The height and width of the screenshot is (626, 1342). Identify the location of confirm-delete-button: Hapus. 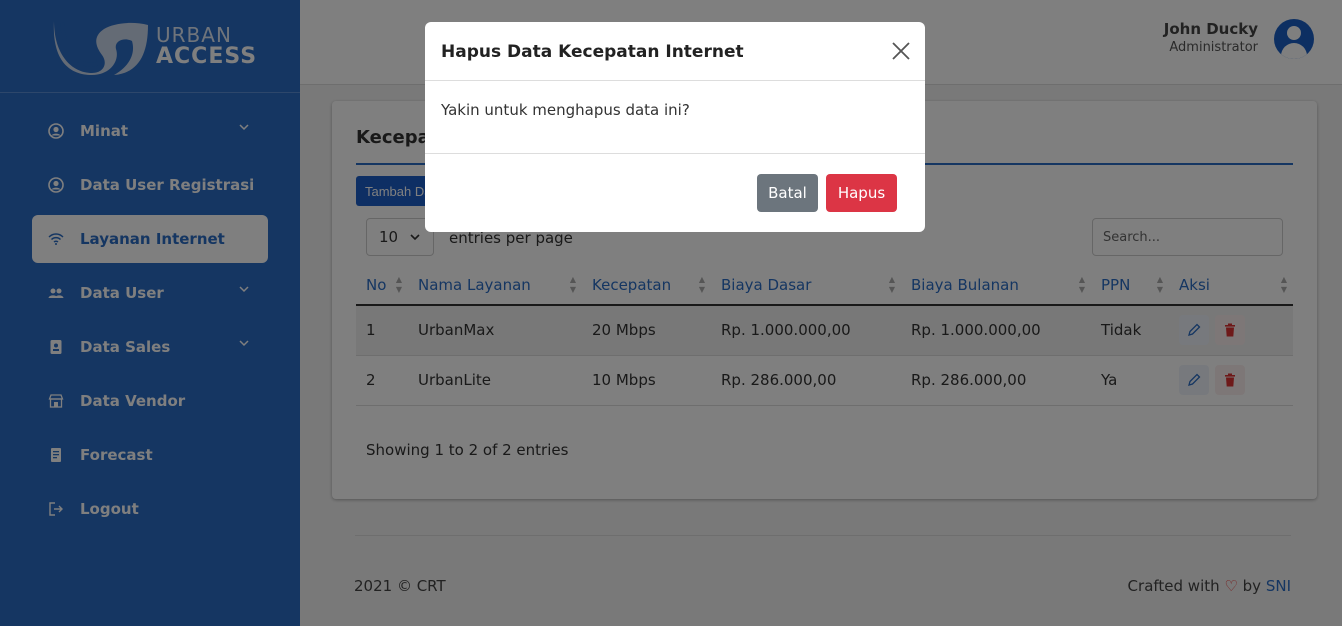
(861, 193).